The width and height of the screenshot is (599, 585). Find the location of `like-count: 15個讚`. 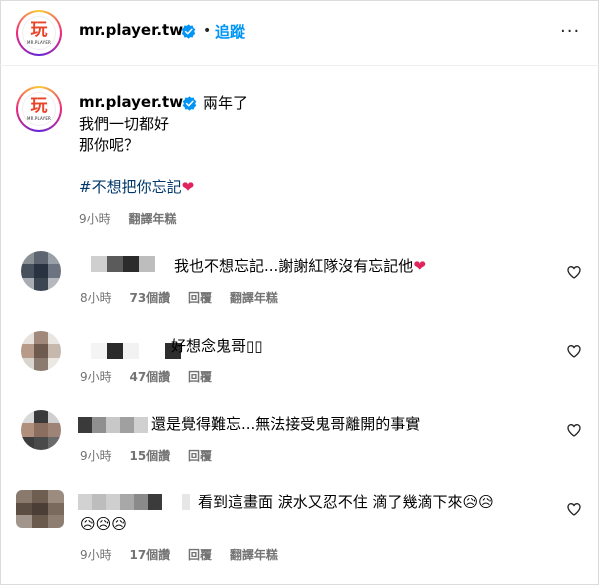

like-count: 15個讚 is located at coordinates (149, 456).